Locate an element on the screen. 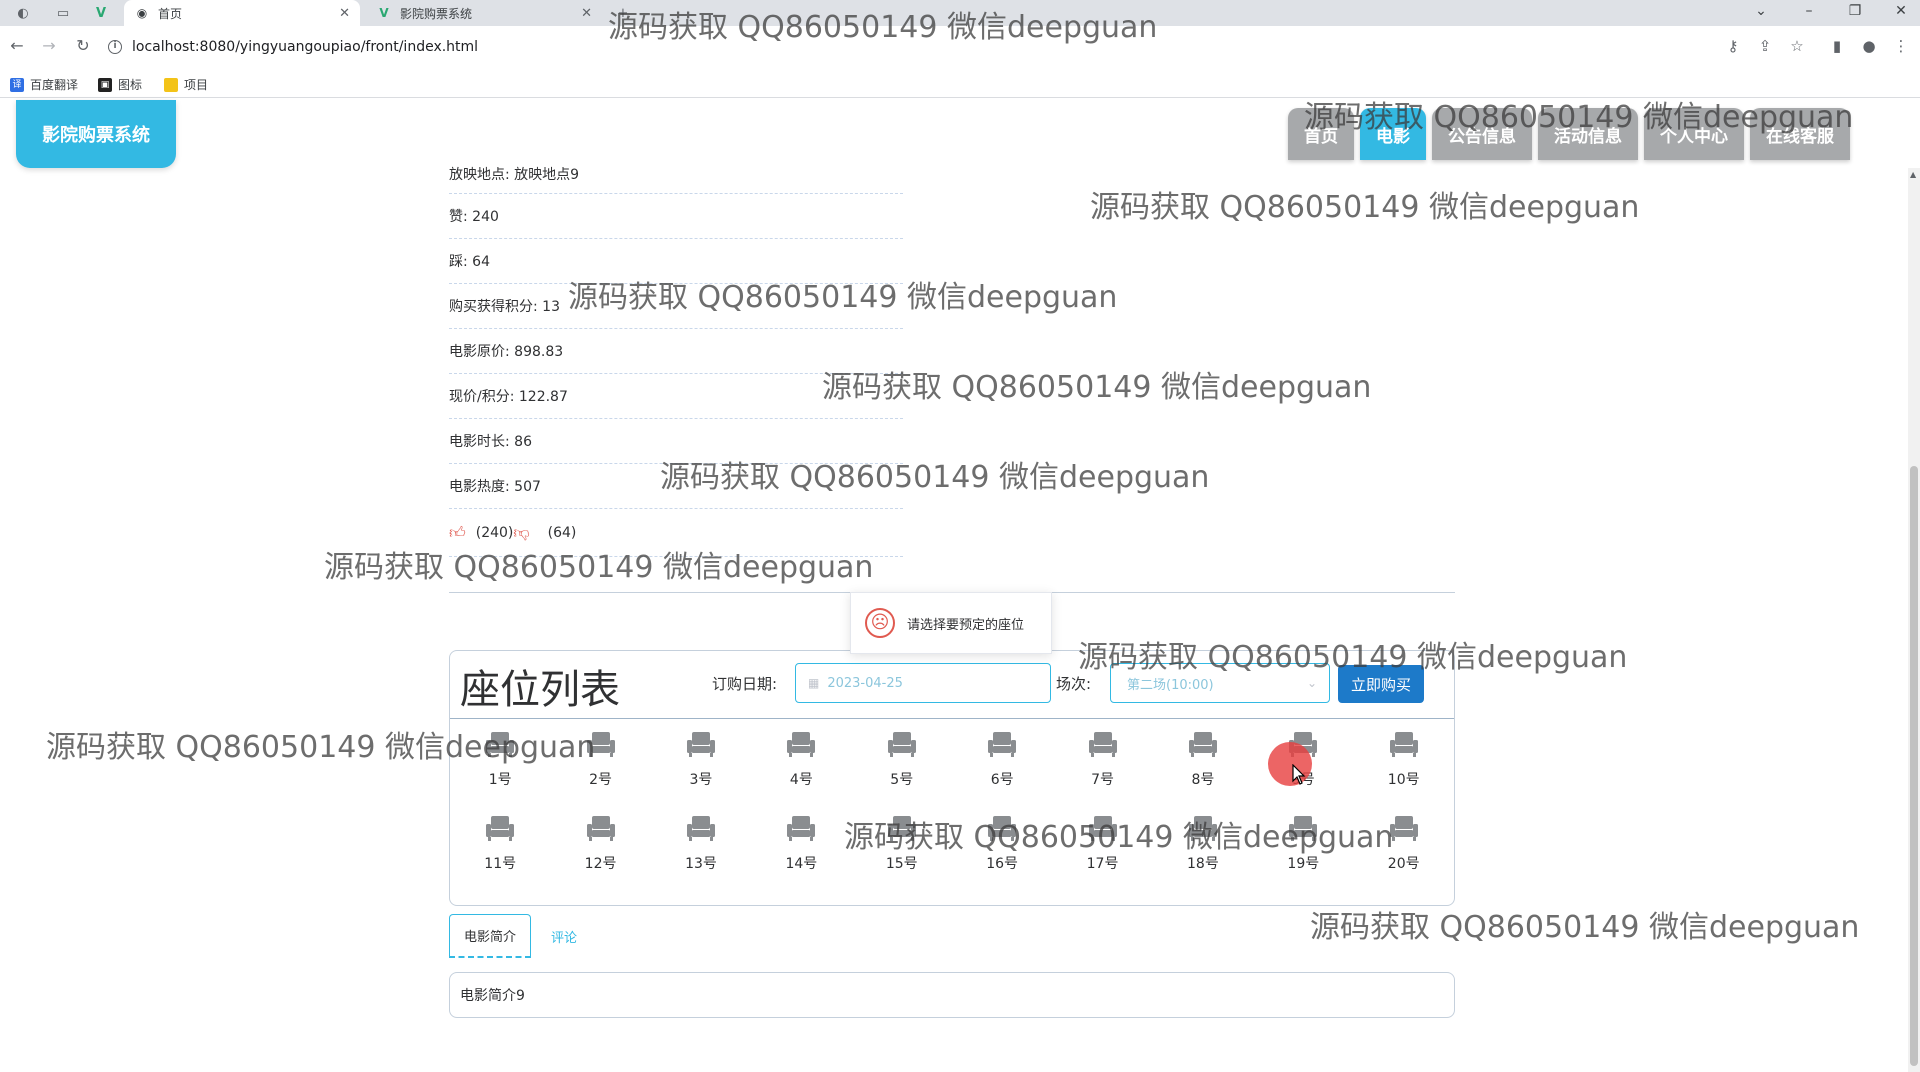 This screenshot has height=1072, width=1920. seat-number: 14号 is located at coordinates (801, 864).